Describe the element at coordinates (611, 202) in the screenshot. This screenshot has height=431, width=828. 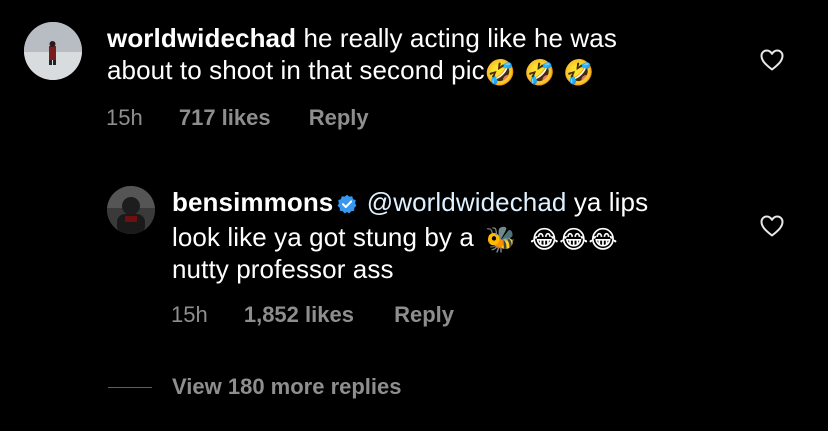
I see `comment-body-line1: ya lips` at that location.